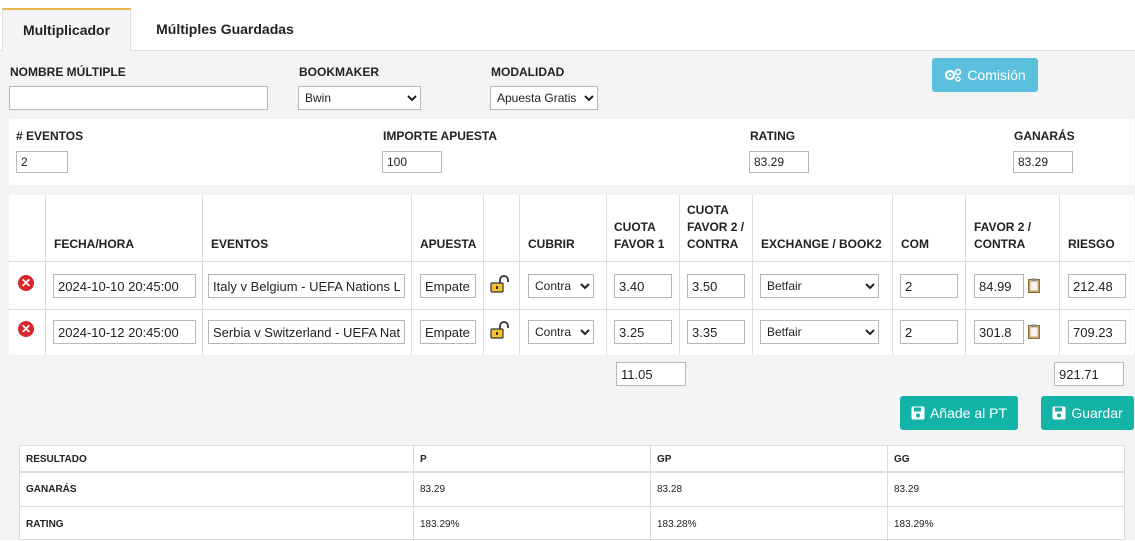 This screenshot has height=541, width=1135. Describe the element at coordinates (953, 75) in the screenshot. I see `gears-icon` at that location.